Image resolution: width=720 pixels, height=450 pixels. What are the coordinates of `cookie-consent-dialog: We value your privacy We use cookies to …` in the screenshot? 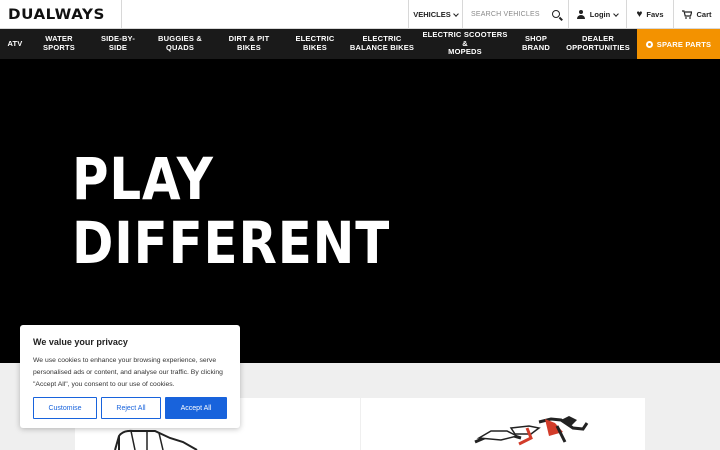 It's located at (130, 376).